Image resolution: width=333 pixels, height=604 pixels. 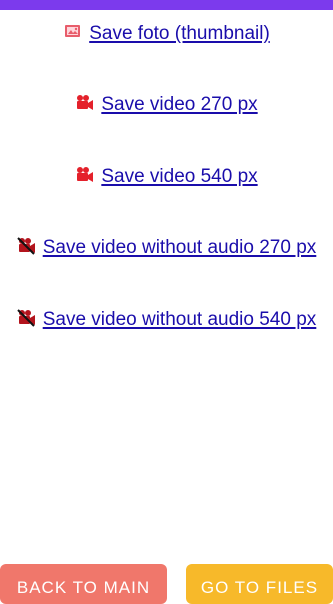 I want to click on top-accent-bar, so click(x=166, y=5).